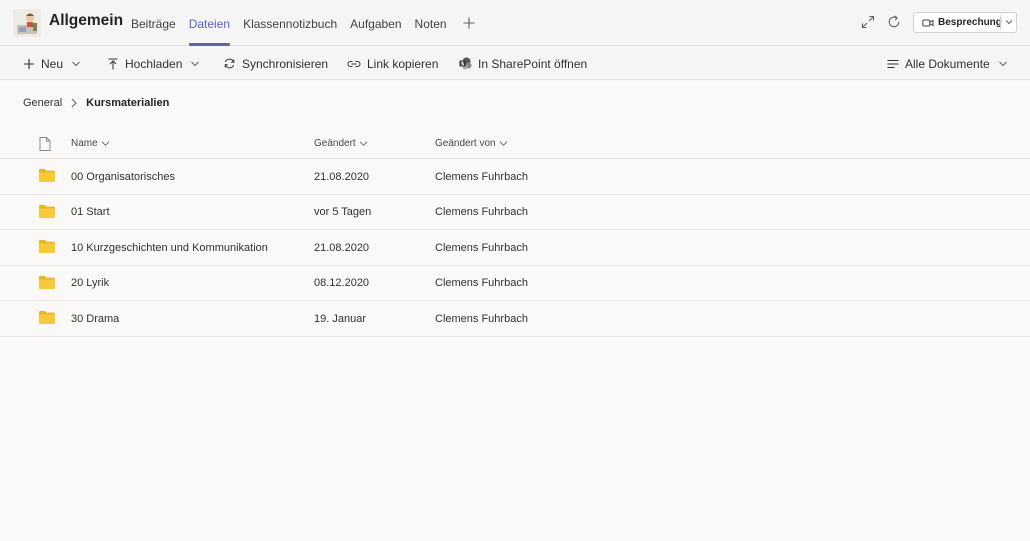  Describe the element at coordinates (229, 63) in the screenshot. I see `sync-icon` at that location.